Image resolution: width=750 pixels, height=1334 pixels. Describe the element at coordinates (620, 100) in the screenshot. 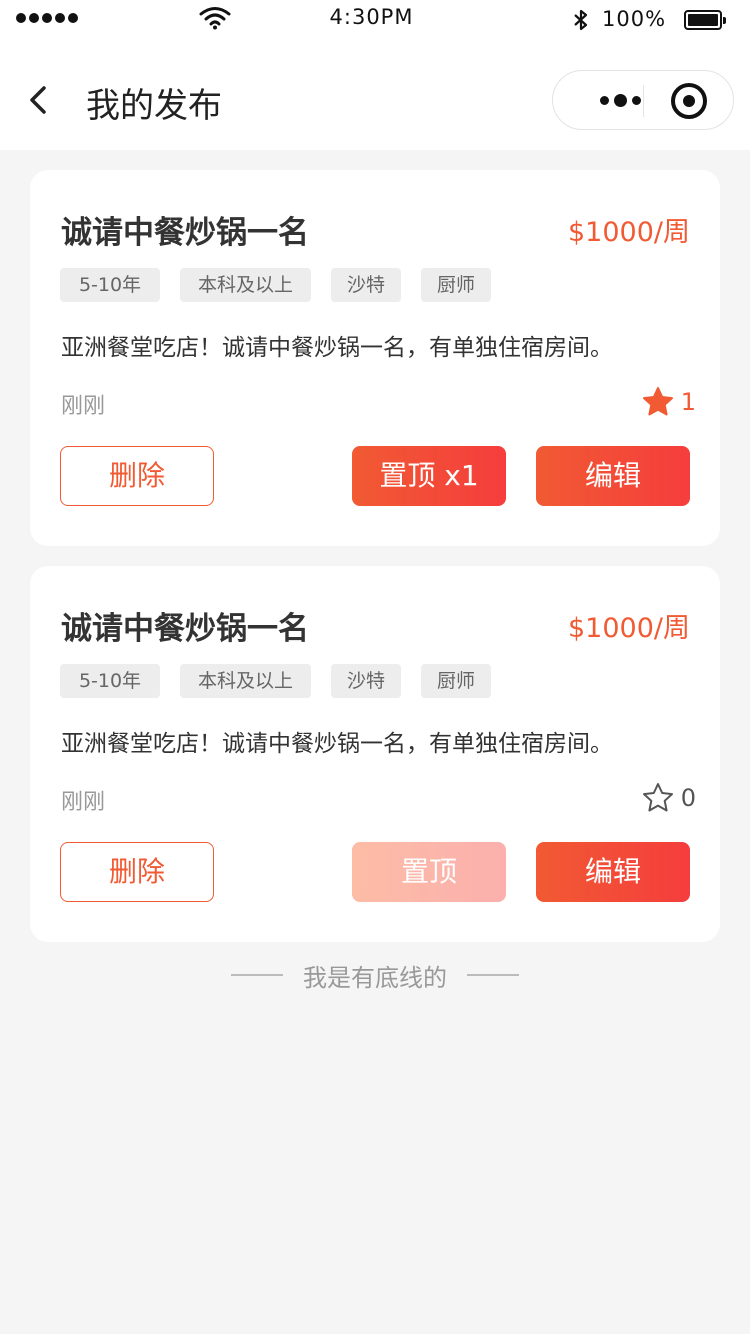

I see `more-dots-icon` at that location.